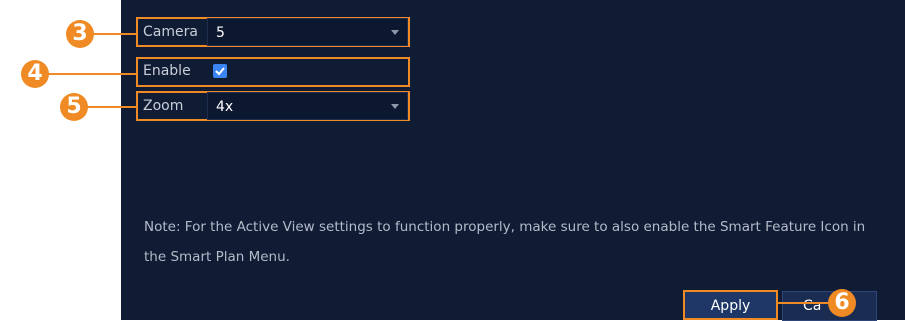 The width and height of the screenshot is (905, 321). I want to click on camera-label: Camera, so click(170, 32).